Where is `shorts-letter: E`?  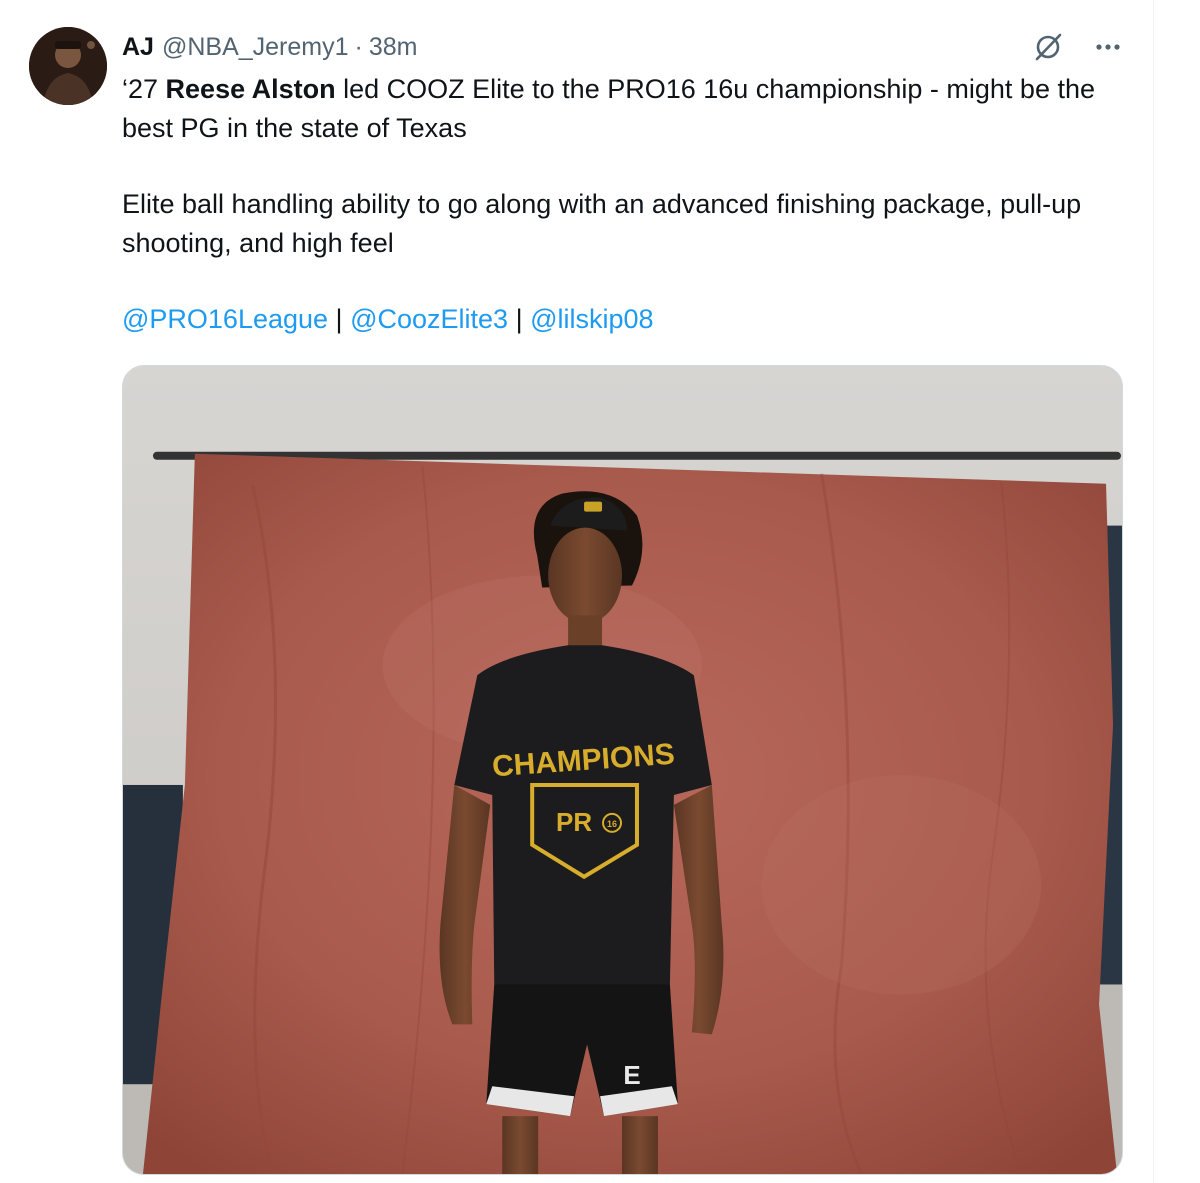
shorts-letter: E is located at coordinates (631, 1076).